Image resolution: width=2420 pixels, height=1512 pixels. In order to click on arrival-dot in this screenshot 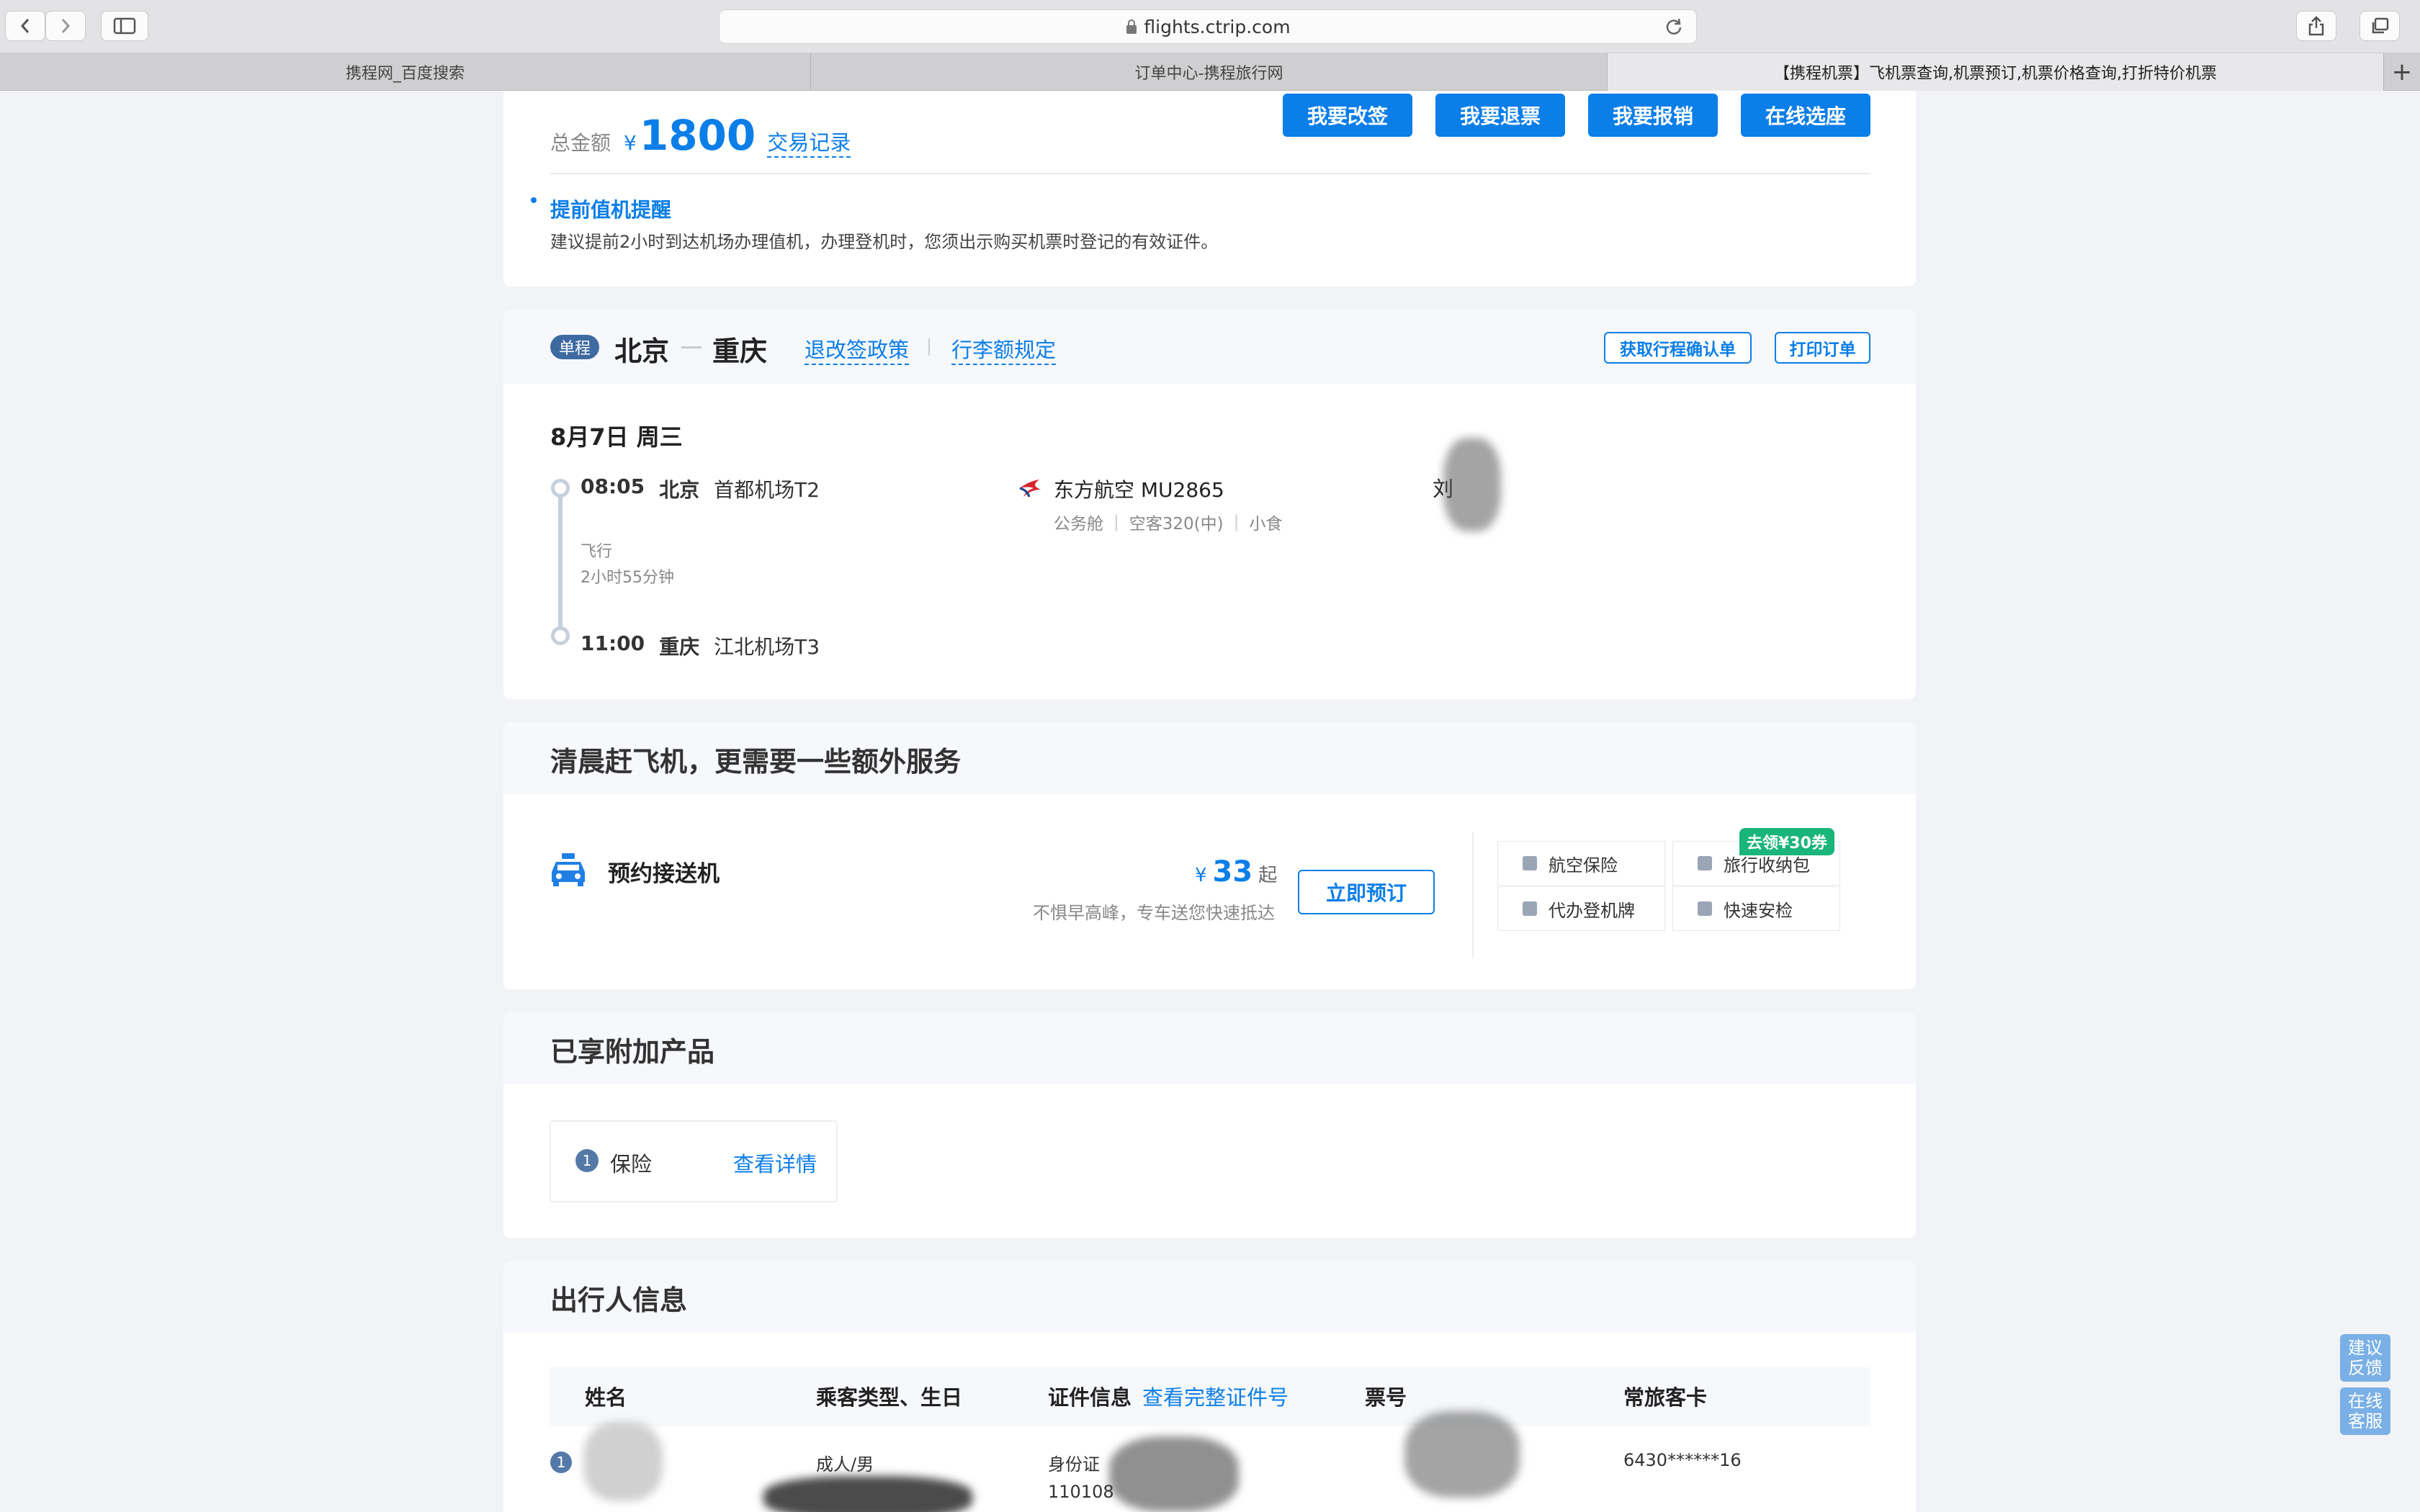, I will do `click(560, 635)`.